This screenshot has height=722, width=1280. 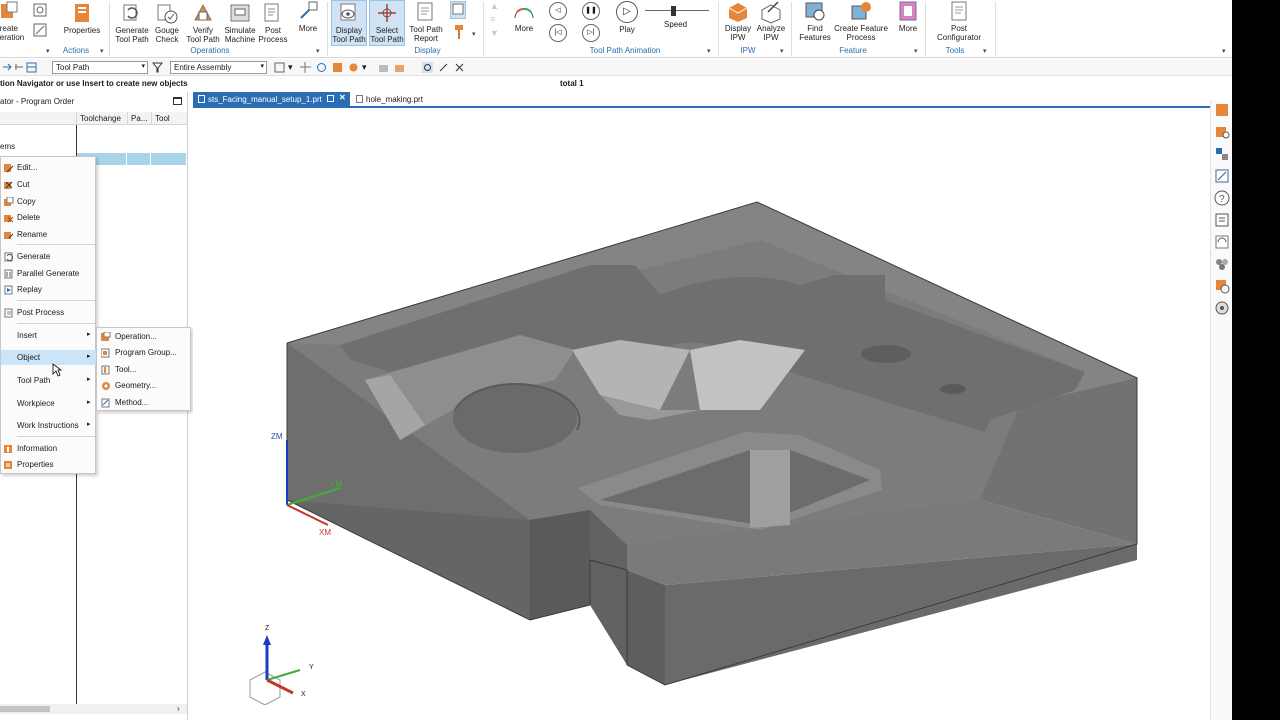 What do you see at coordinates (383, 67) in the screenshot?
I see `solid-icon` at bounding box center [383, 67].